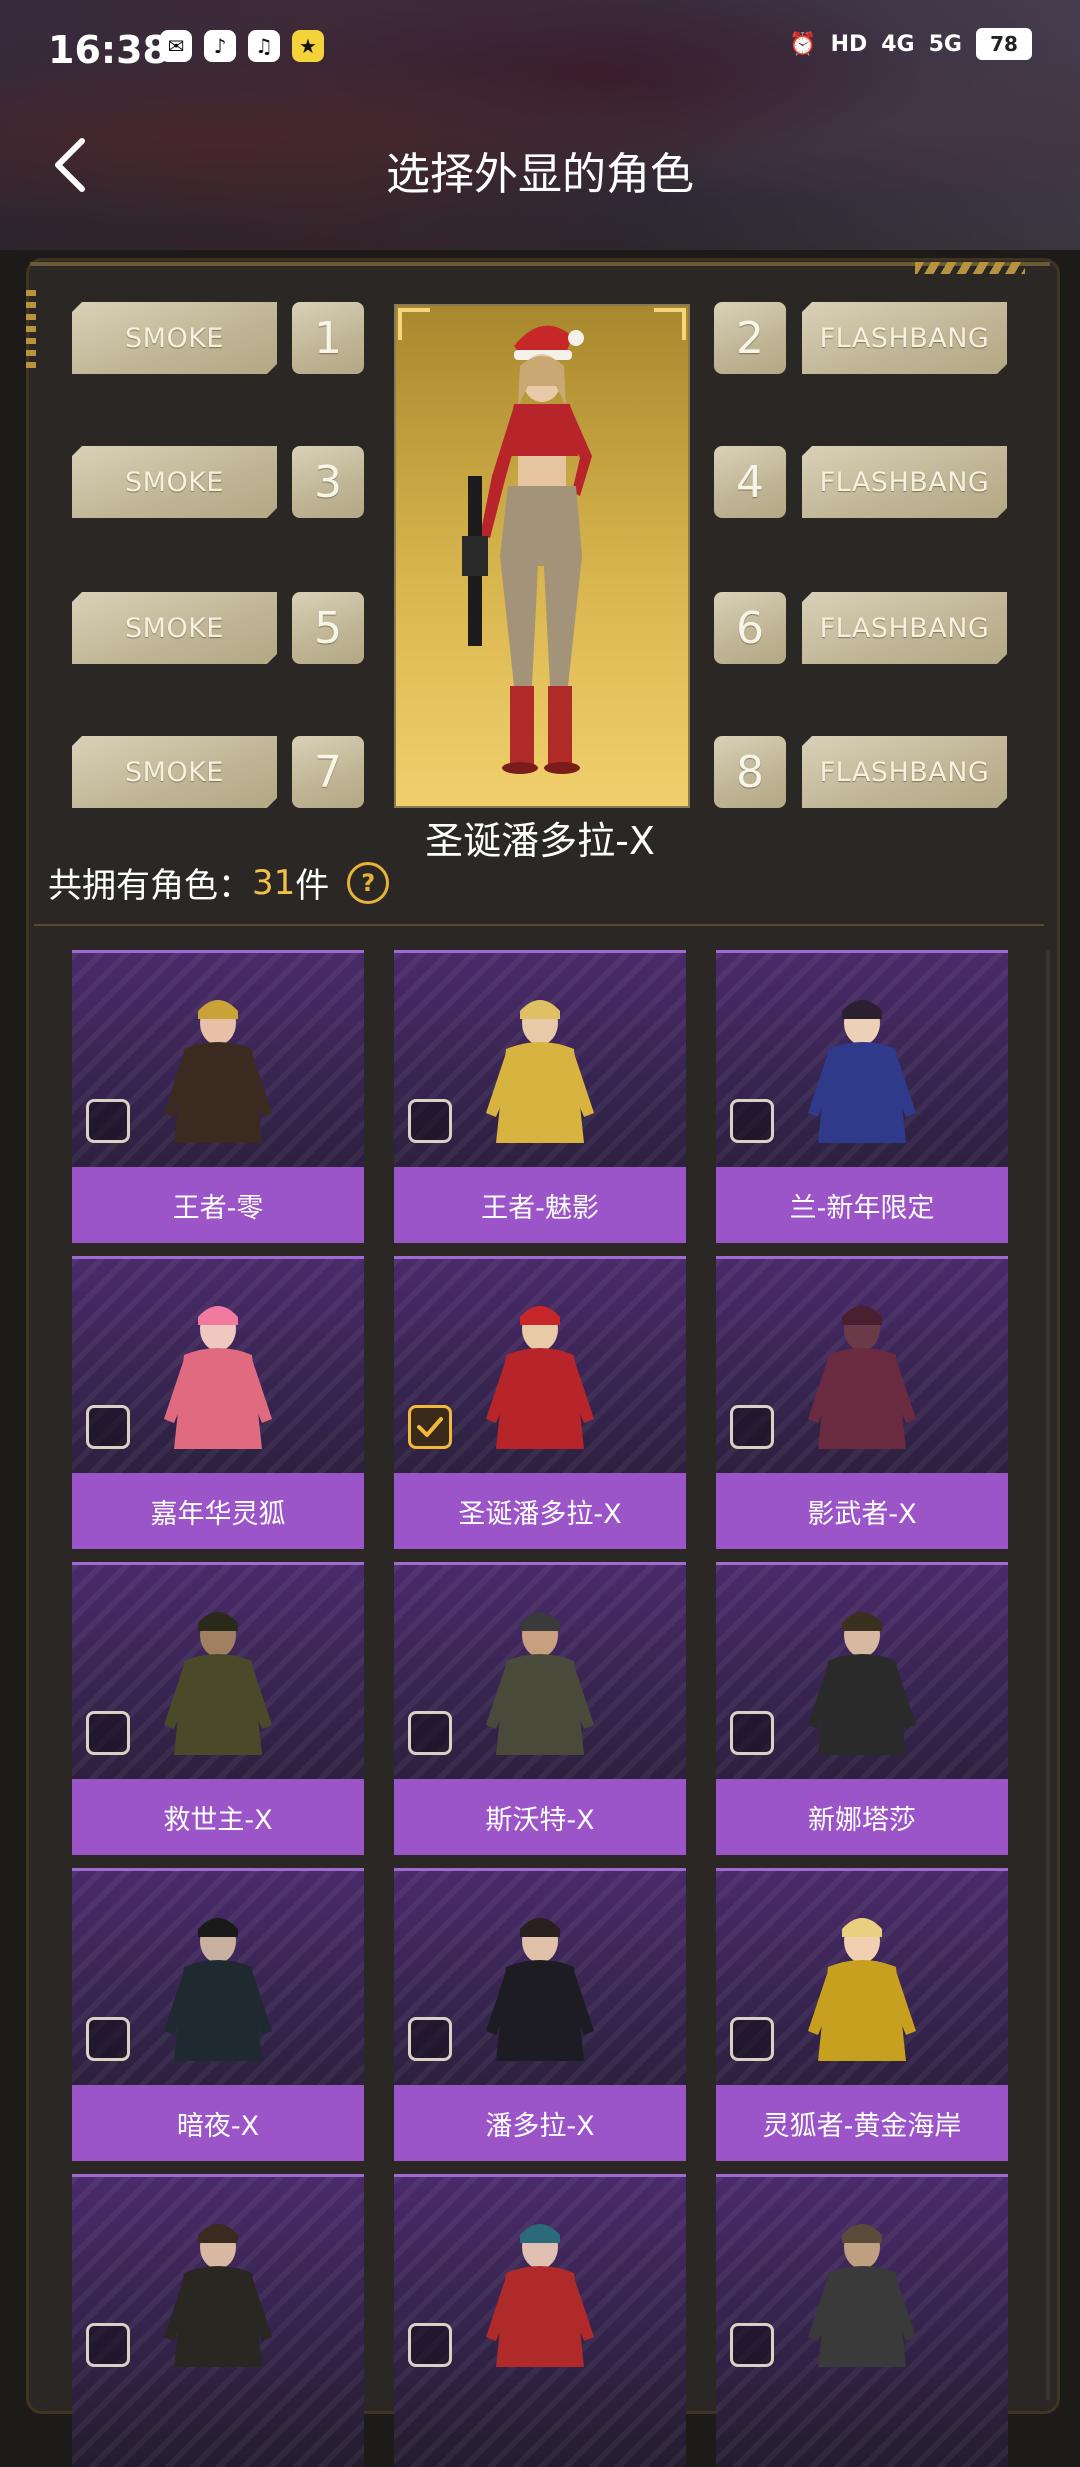 This screenshot has height=2467, width=1080. Describe the element at coordinates (540, 125) in the screenshot. I see `header-banner: 16:38 ✉ ♪ ♫ ★ ⏰ HD 4G 5G 78 选择外显的角色` at that location.